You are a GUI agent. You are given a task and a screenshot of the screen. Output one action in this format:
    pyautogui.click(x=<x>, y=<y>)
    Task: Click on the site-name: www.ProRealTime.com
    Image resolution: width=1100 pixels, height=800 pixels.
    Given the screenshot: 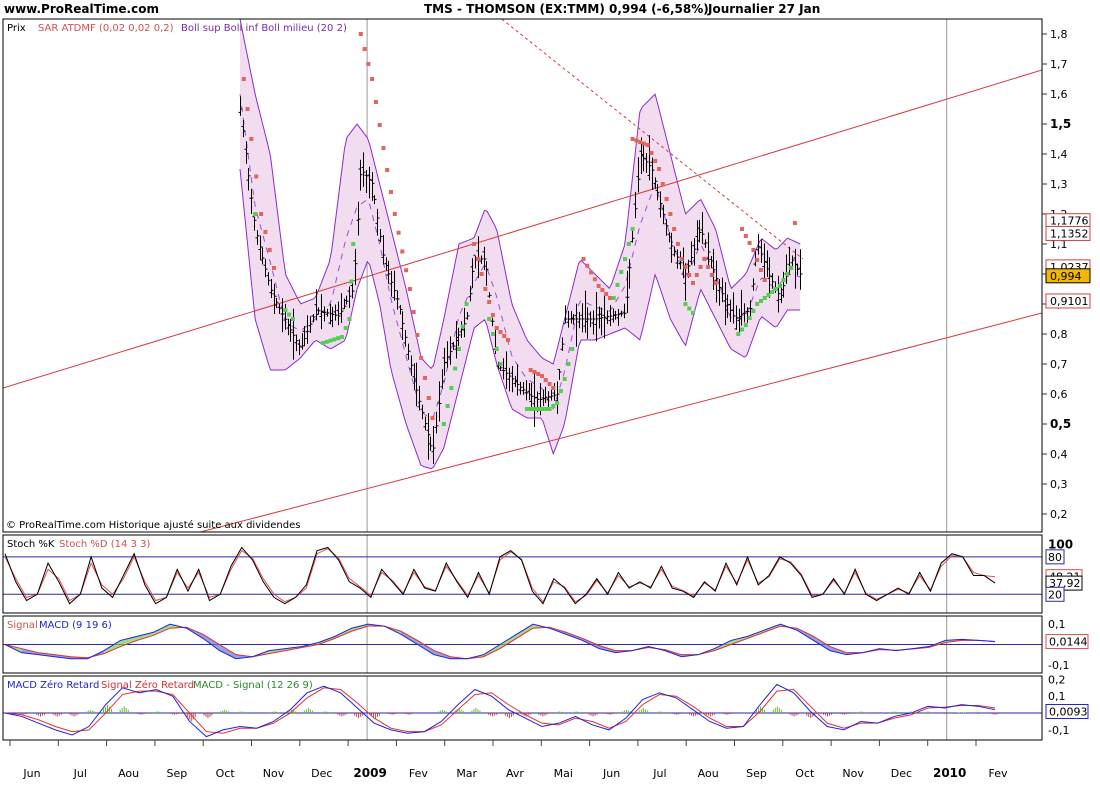 What is the action you would take?
    pyautogui.click(x=81, y=9)
    